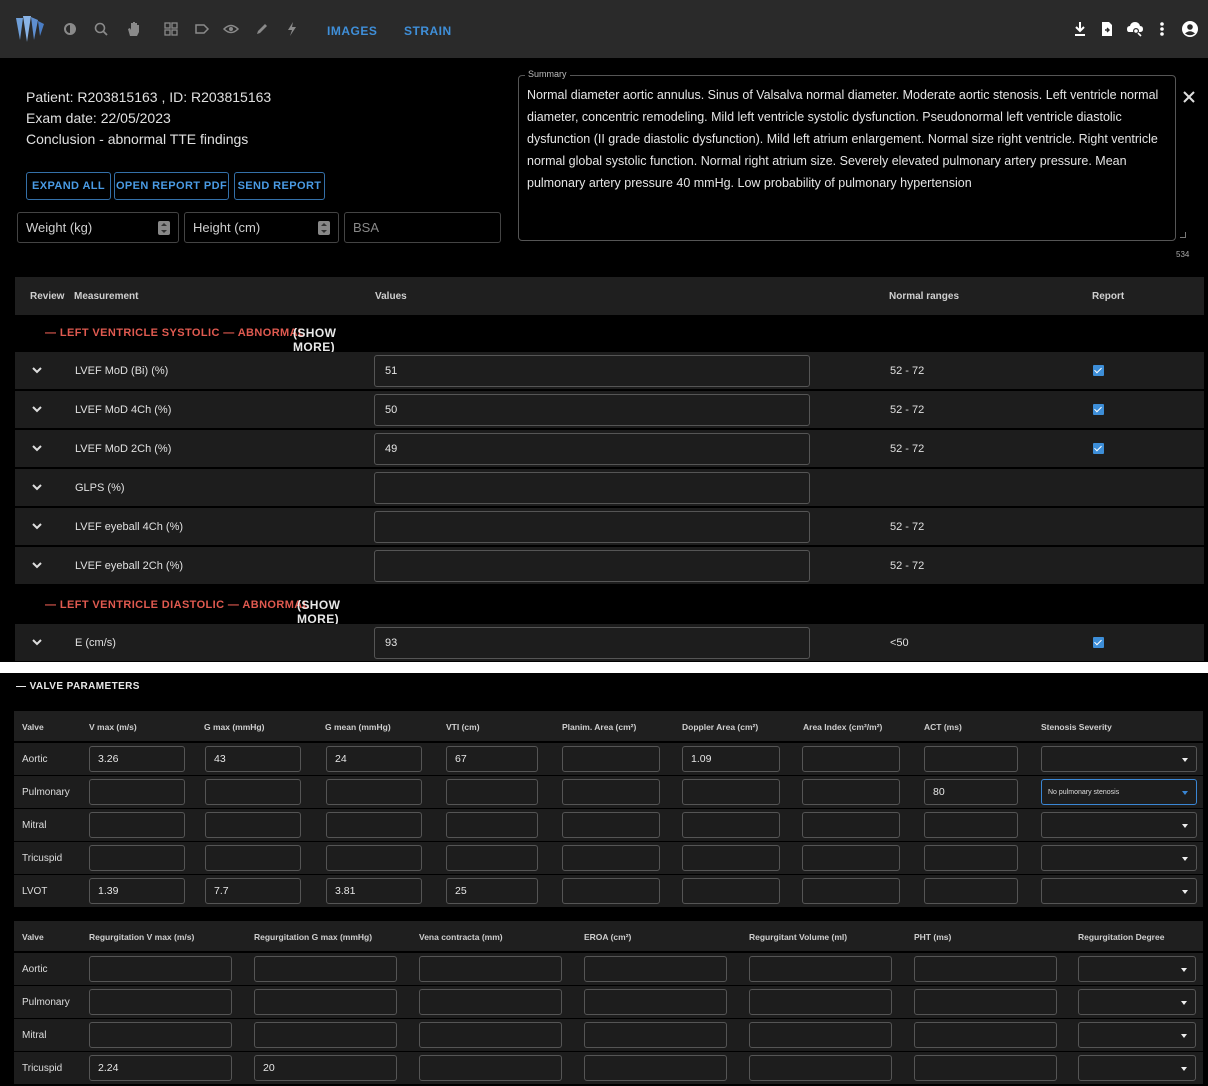 This screenshot has width=1208, height=1086. I want to click on weight-field: Weight (kg), so click(98, 227).